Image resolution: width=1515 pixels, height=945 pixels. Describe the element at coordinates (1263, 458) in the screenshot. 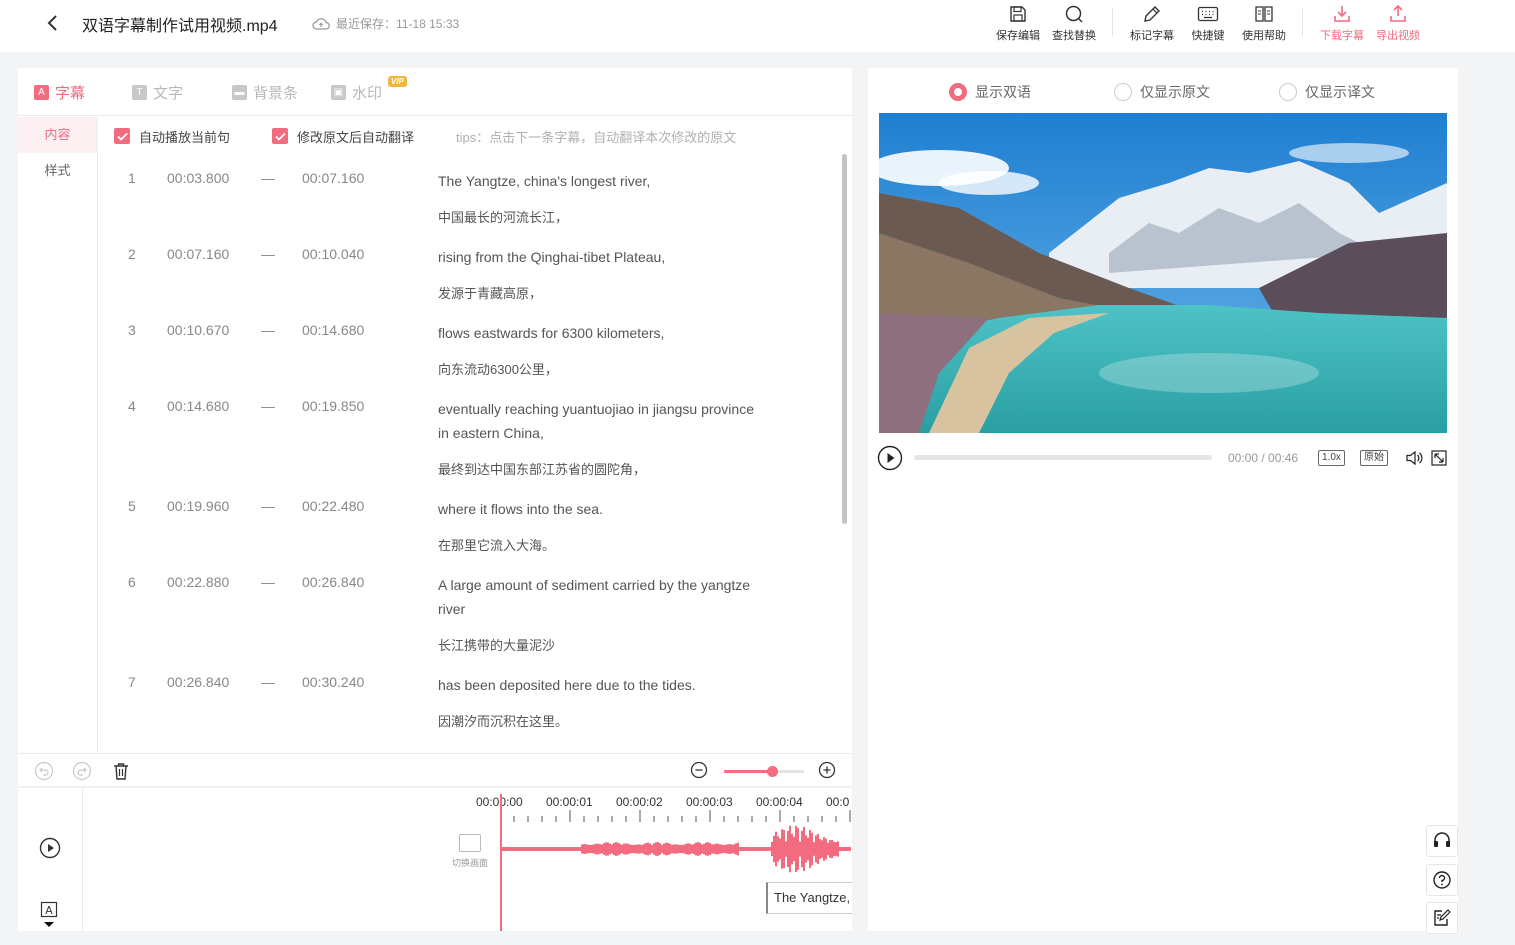

I see `video-time: 00:00 / 00:46` at that location.